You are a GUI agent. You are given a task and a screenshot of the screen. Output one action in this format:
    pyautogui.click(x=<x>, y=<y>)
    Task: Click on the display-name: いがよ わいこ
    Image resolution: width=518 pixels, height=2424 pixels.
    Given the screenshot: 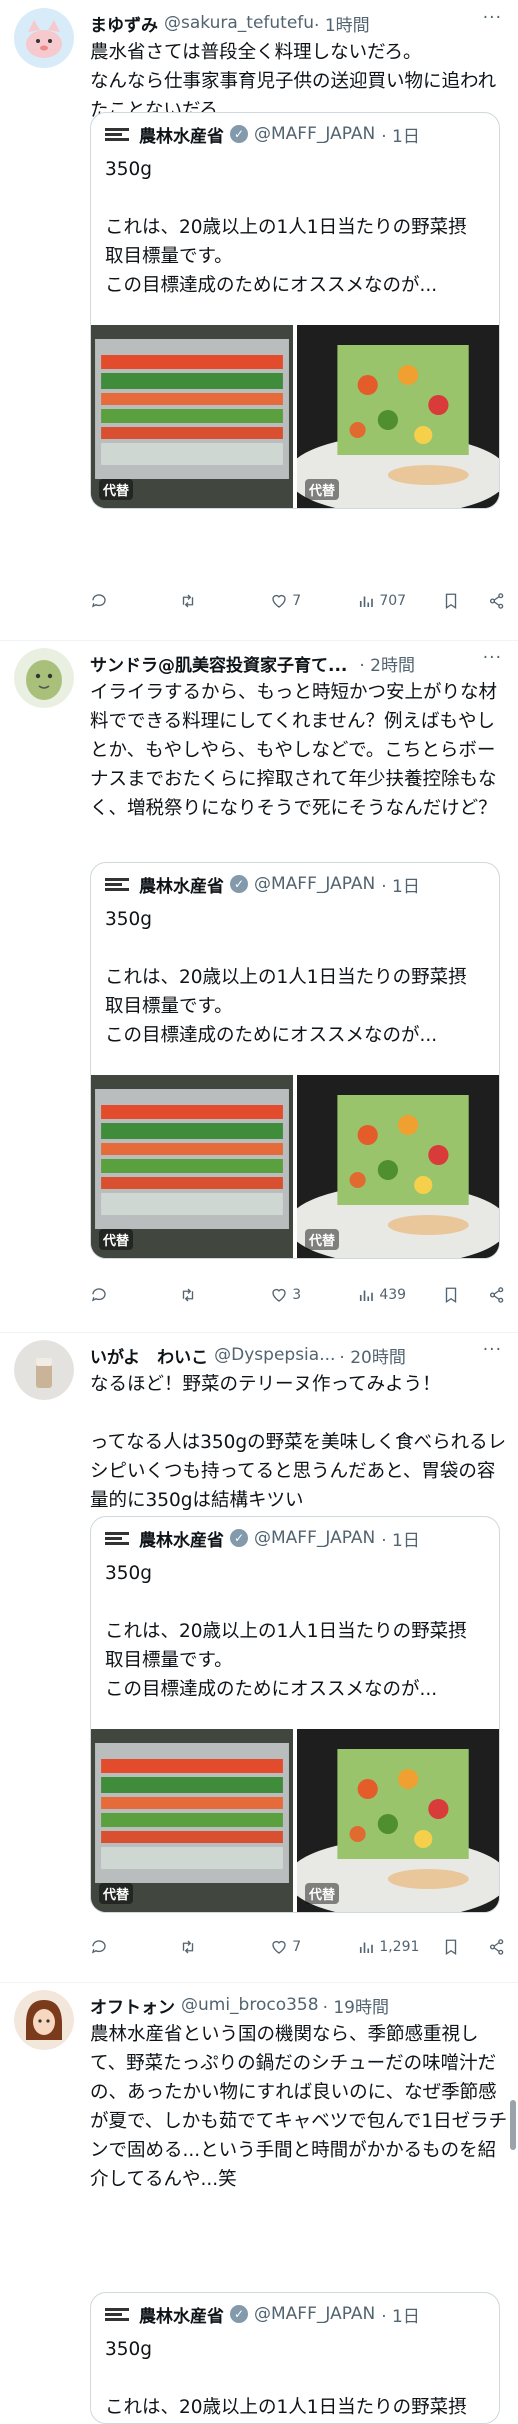 What is the action you would take?
    pyautogui.click(x=149, y=1355)
    